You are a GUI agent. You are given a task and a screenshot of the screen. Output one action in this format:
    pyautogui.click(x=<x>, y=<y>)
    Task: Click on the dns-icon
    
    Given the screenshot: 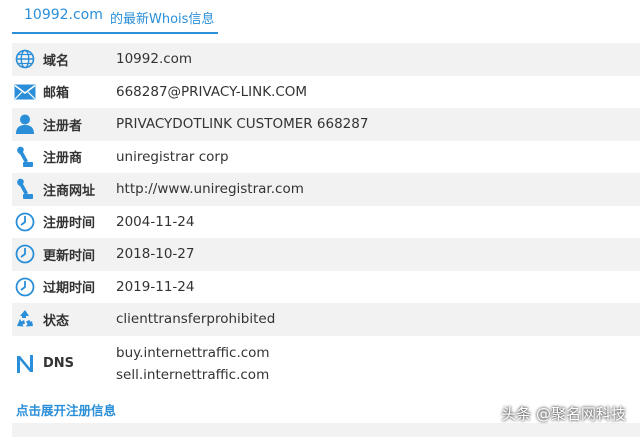 What is the action you would take?
    pyautogui.click(x=25, y=364)
    